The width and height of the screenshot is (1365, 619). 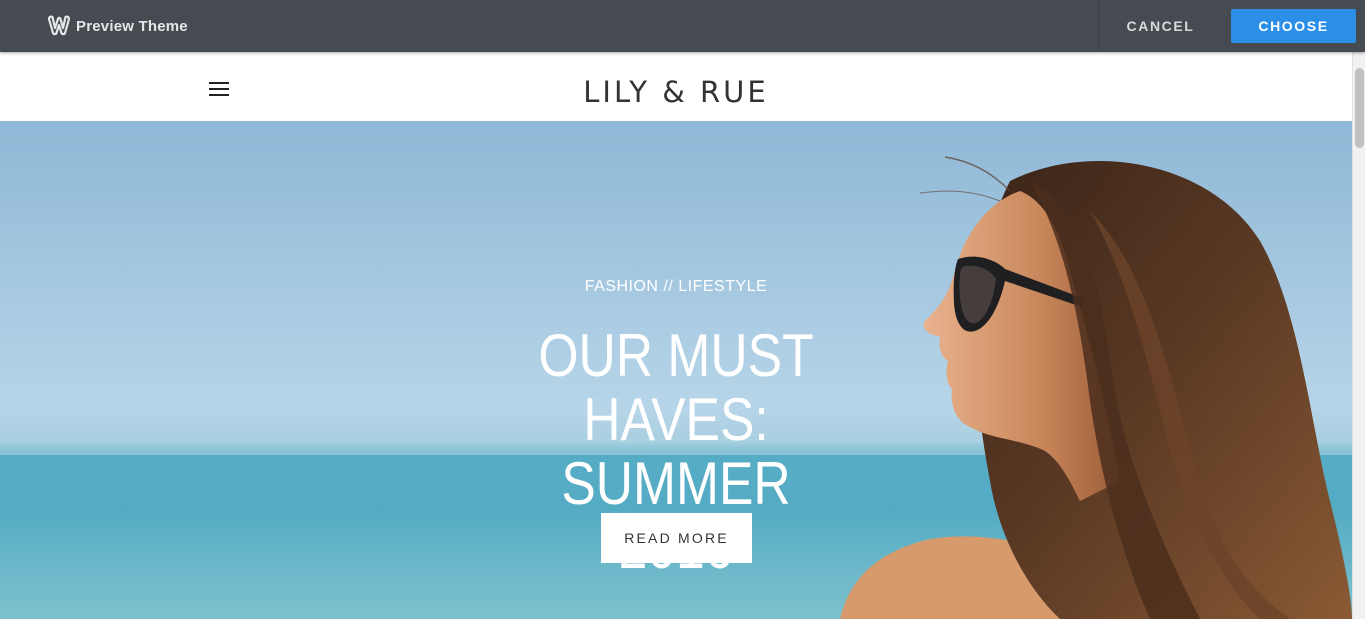 What do you see at coordinates (676, 286) in the screenshot?
I see `post-category: FASHION // LIFESTYLE` at bounding box center [676, 286].